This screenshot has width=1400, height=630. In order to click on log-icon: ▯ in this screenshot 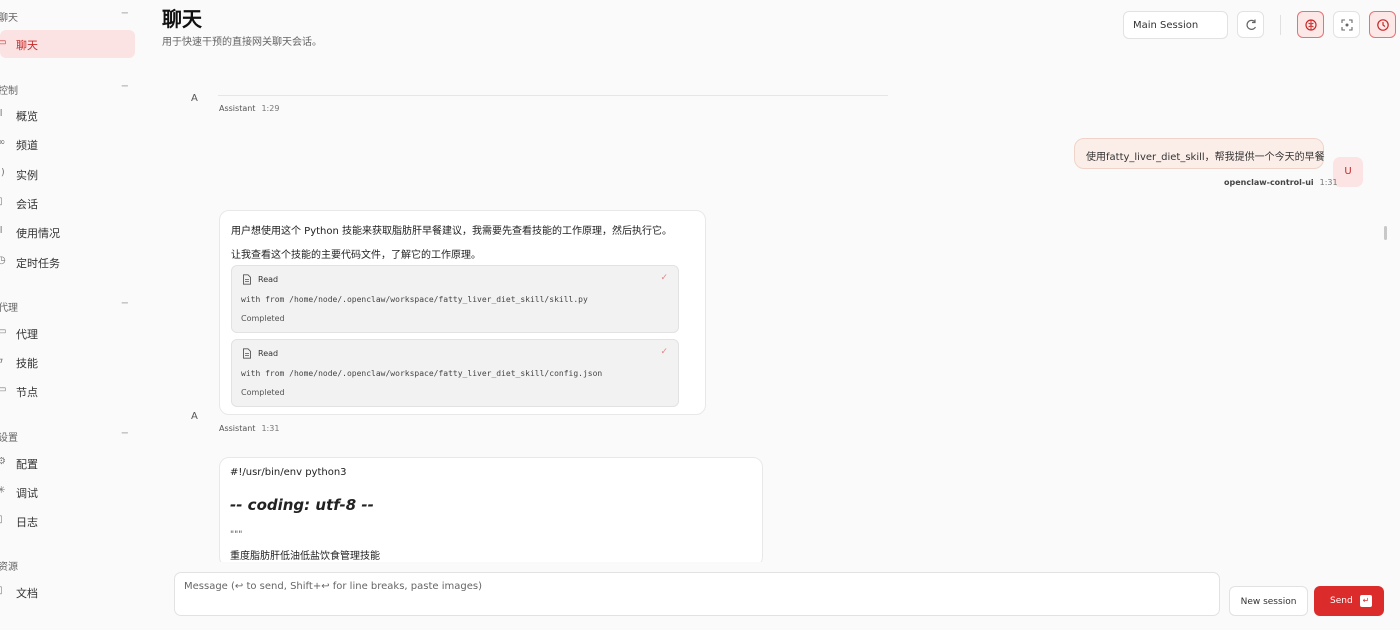, I will do `click(3, 520)`.